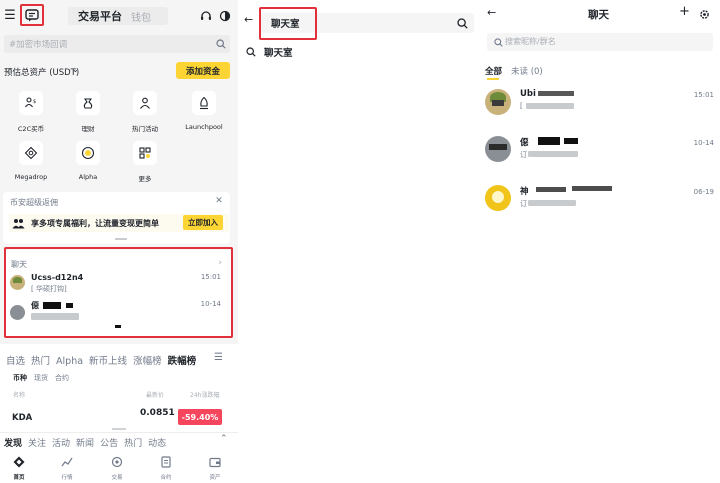  Describe the element at coordinates (145, 112) in the screenshot. I see `shortcut-events: 热门活动` at that location.